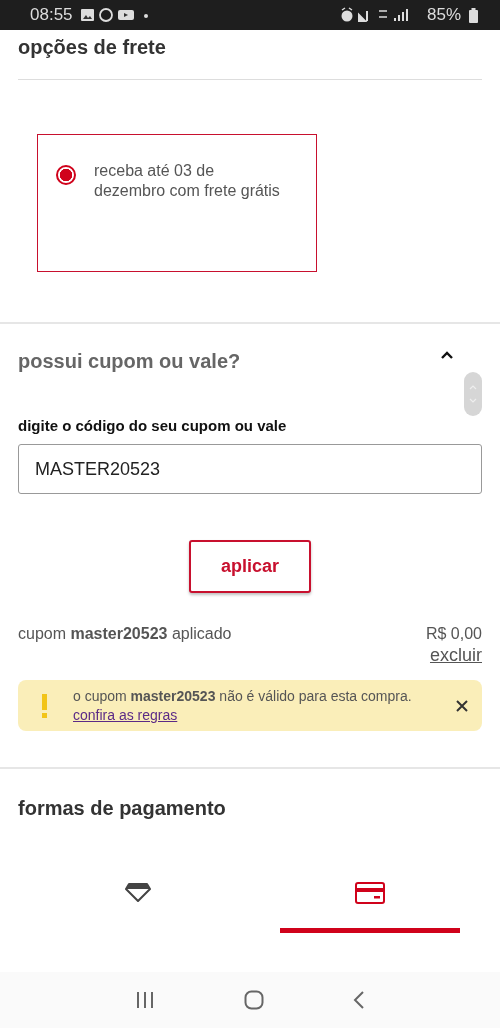  I want to click on section-title: formas de pagamento, so click(122, 808).